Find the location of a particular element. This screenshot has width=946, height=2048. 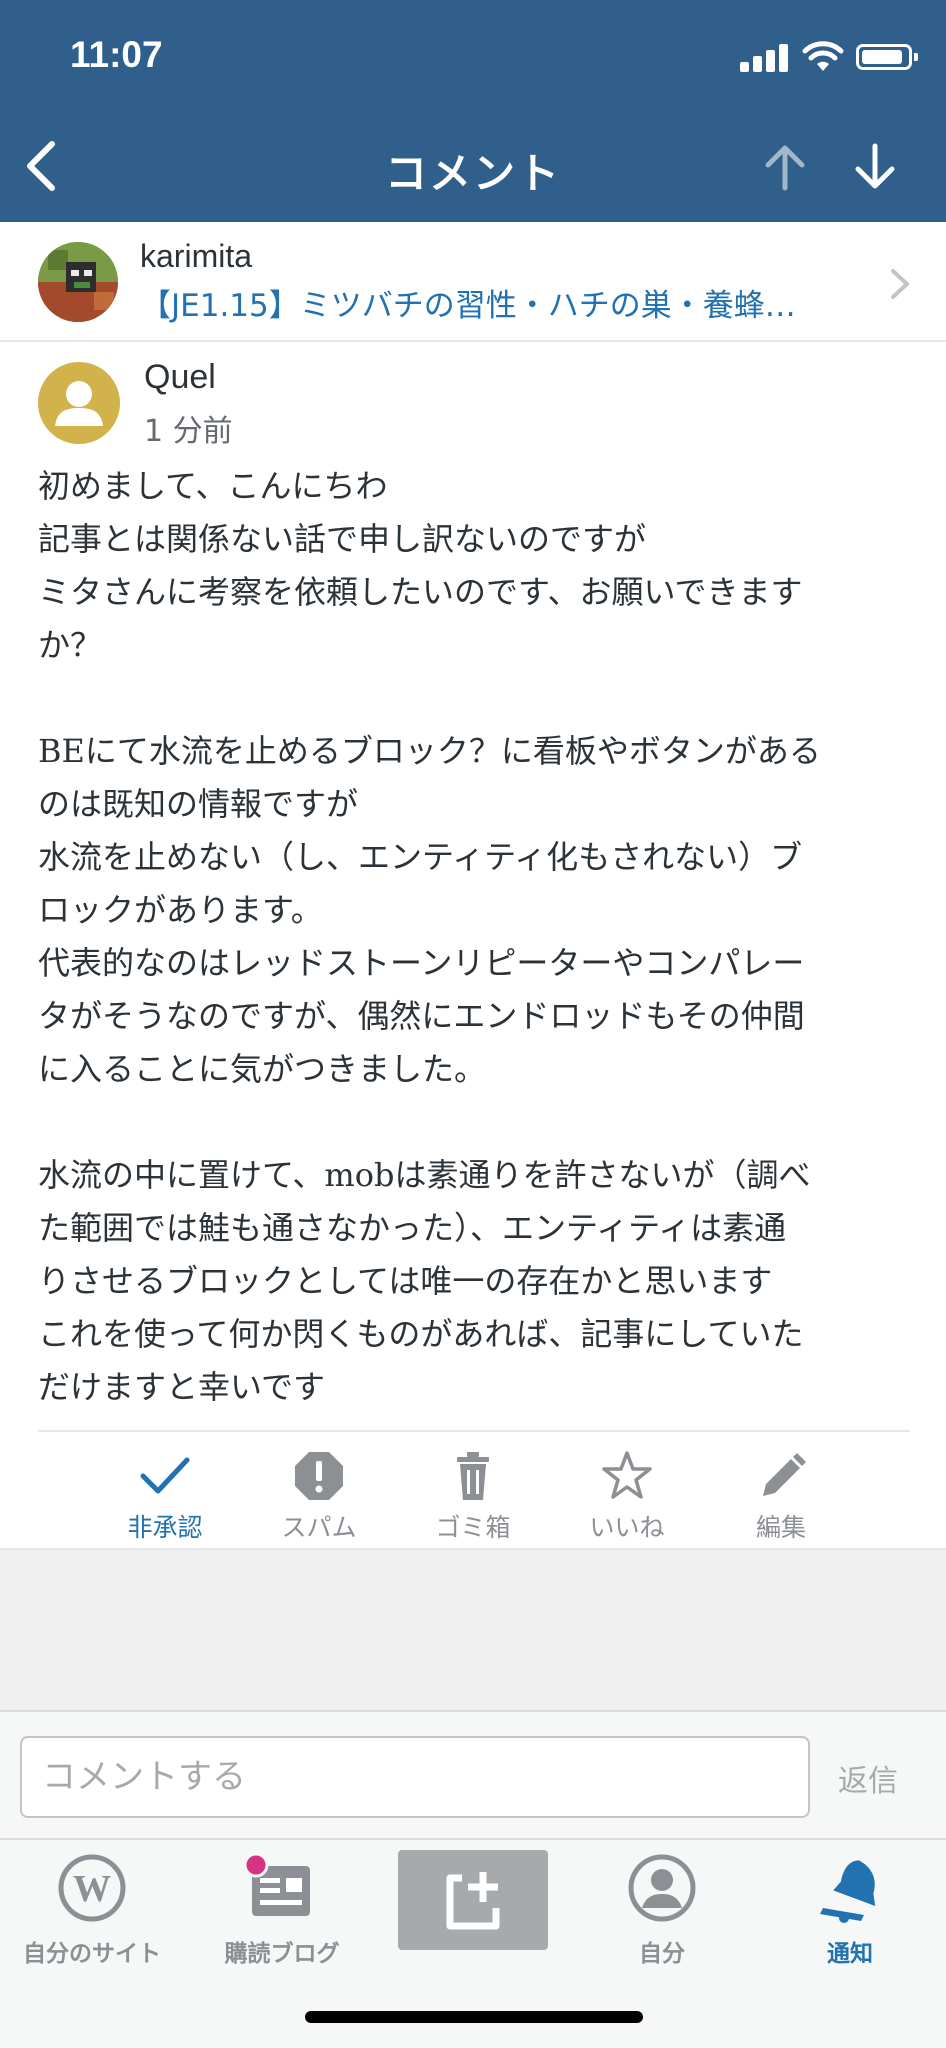

chevron-right-icon is located at coordinates (900, 284).